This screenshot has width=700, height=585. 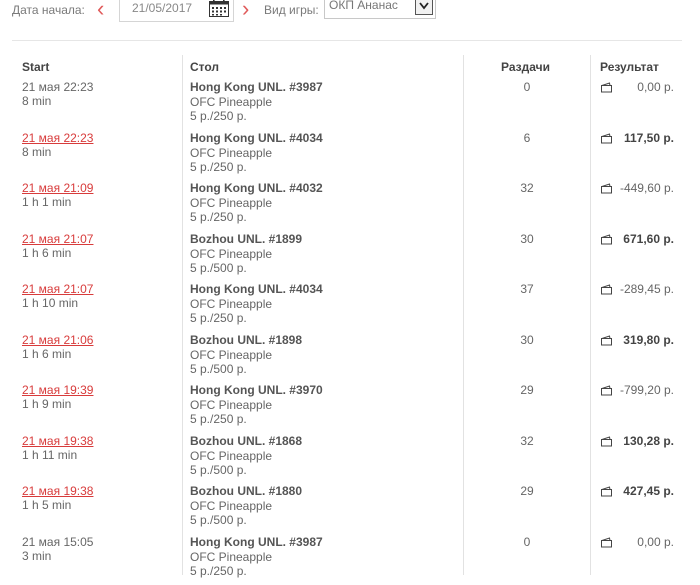 I want to click on result-amount: 671,60 р., so click(x=648, y=239).